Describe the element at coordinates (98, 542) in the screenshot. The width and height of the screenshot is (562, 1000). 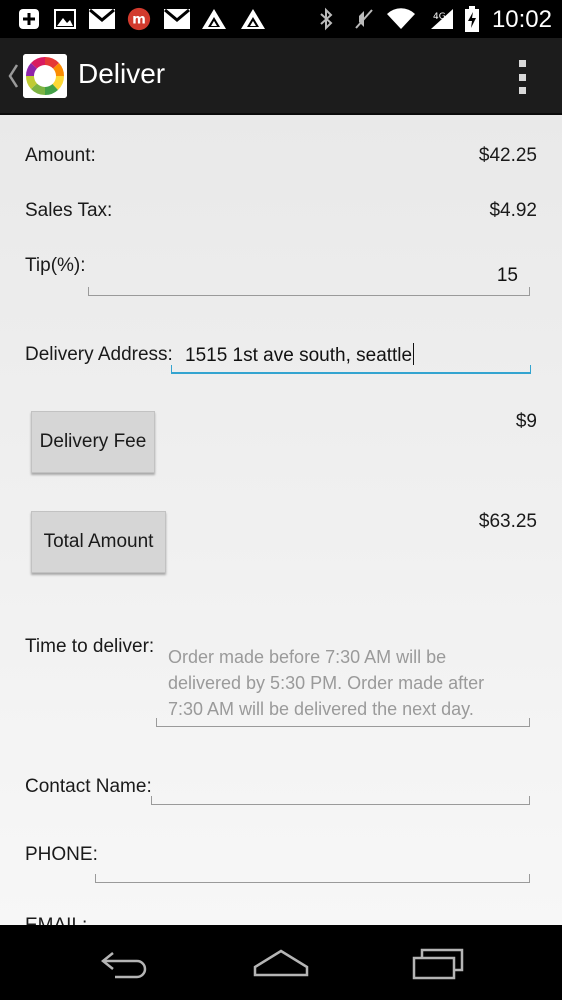
I see `total-amount-button: Total Amount` at that location.